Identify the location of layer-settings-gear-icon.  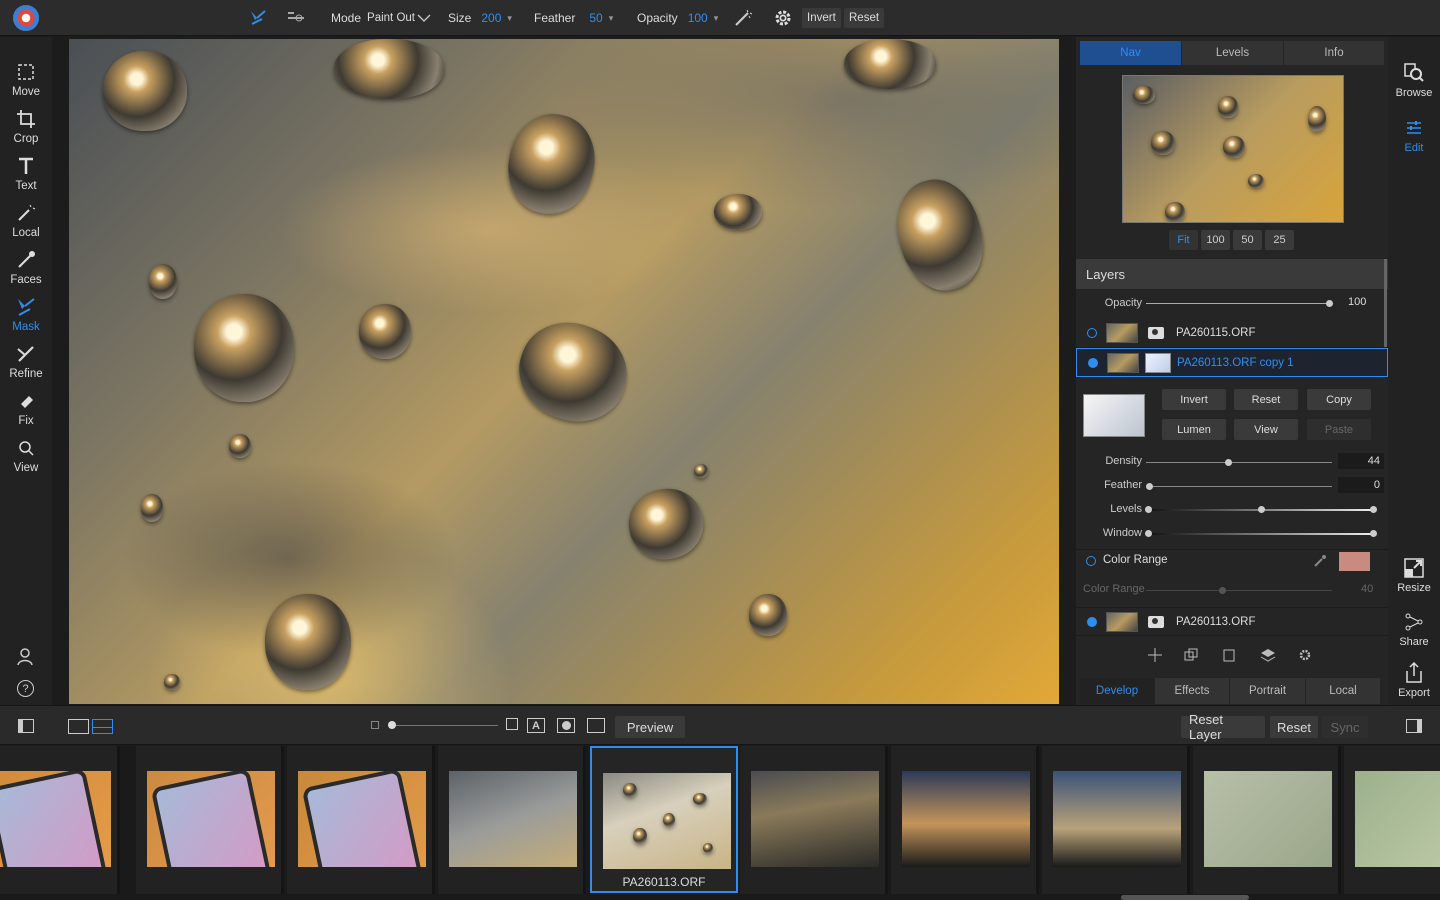
(1305, 656).